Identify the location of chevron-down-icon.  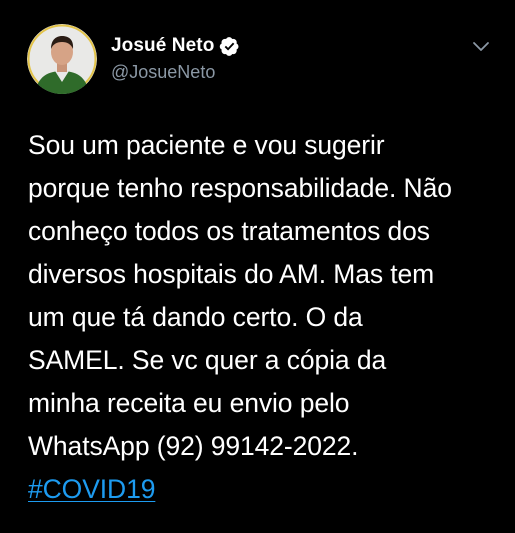
(481, 46).